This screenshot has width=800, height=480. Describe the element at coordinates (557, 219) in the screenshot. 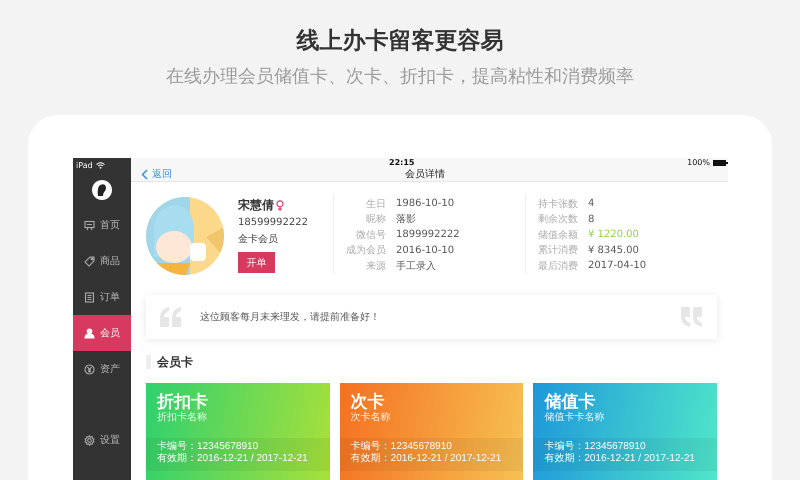

I see `field-label: 剩余次数` at that location.